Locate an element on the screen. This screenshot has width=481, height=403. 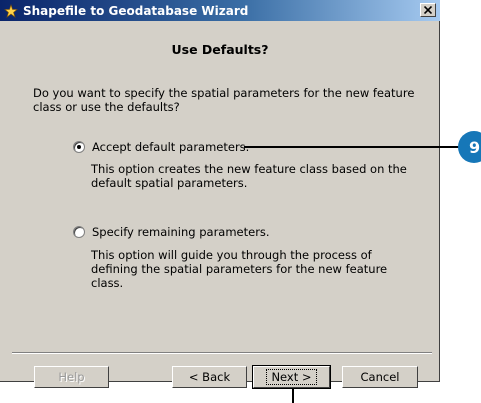
window-title: Shapefile to Geodatabase Wizard is located at coordinates (136, 10).